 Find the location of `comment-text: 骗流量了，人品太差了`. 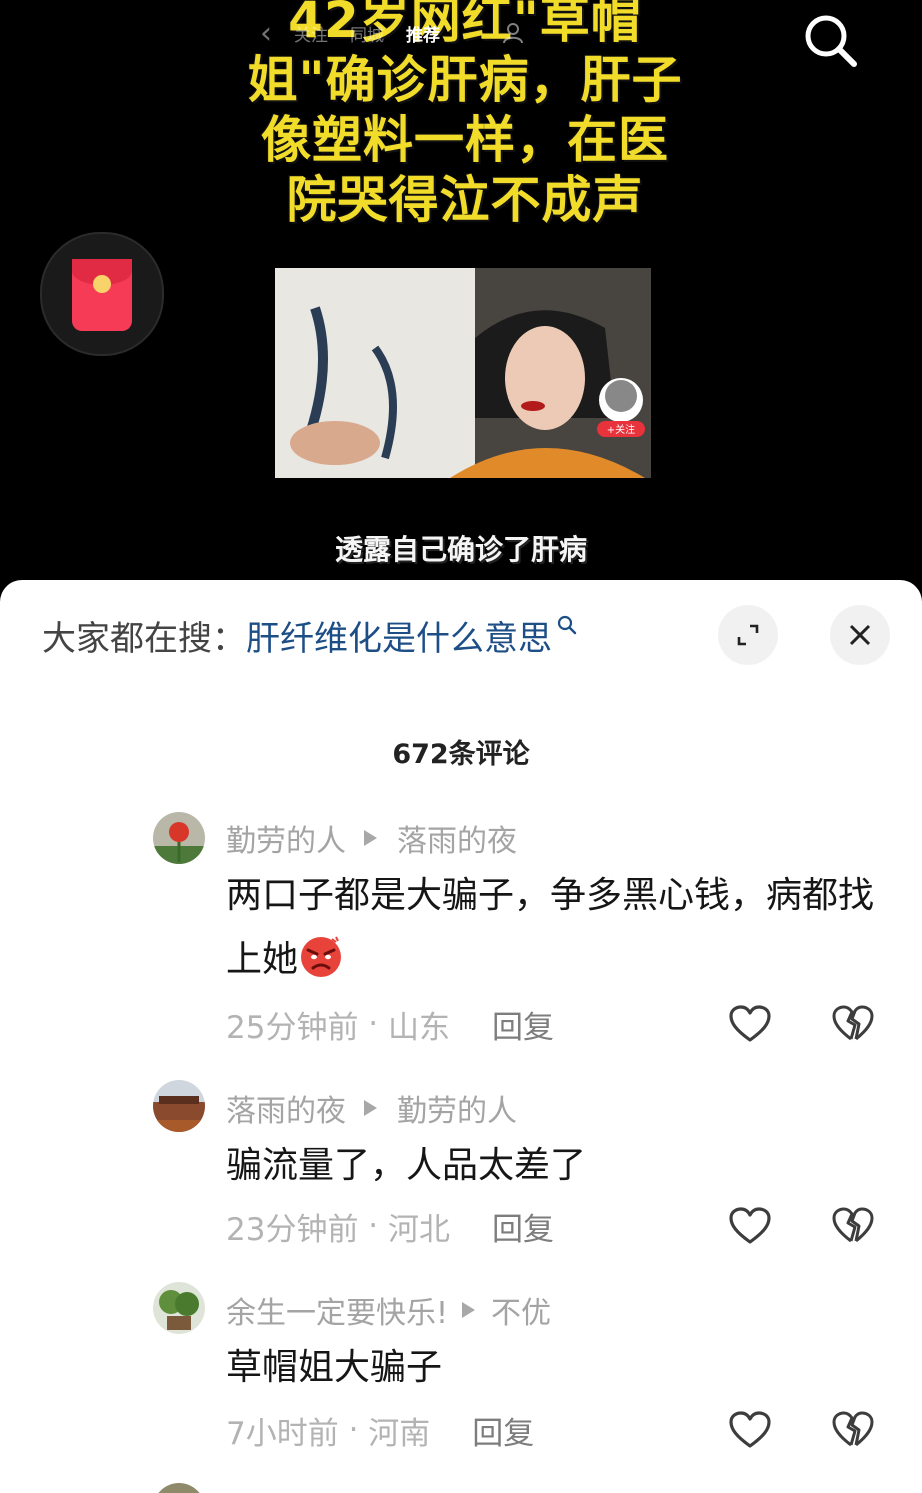

comment-text: 骗流量了，人品太差了 is located at coordinates (406, 1165).